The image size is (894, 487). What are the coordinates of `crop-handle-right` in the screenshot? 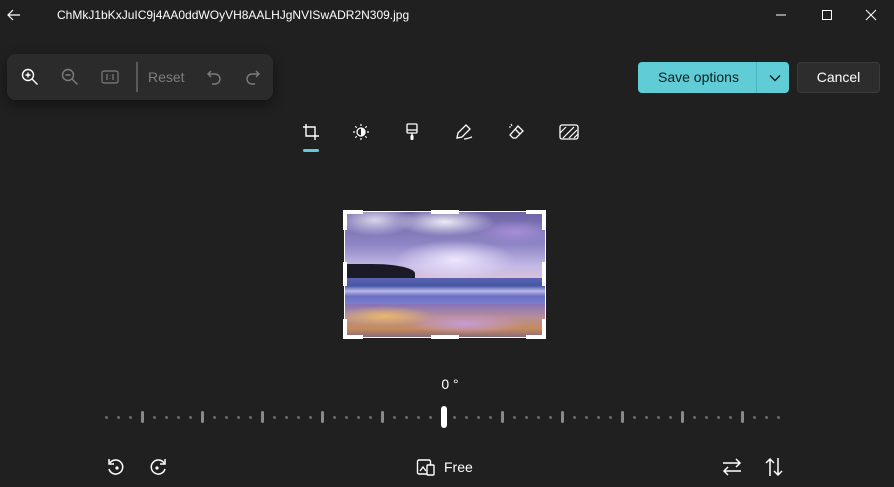 It's located at (544, 274).